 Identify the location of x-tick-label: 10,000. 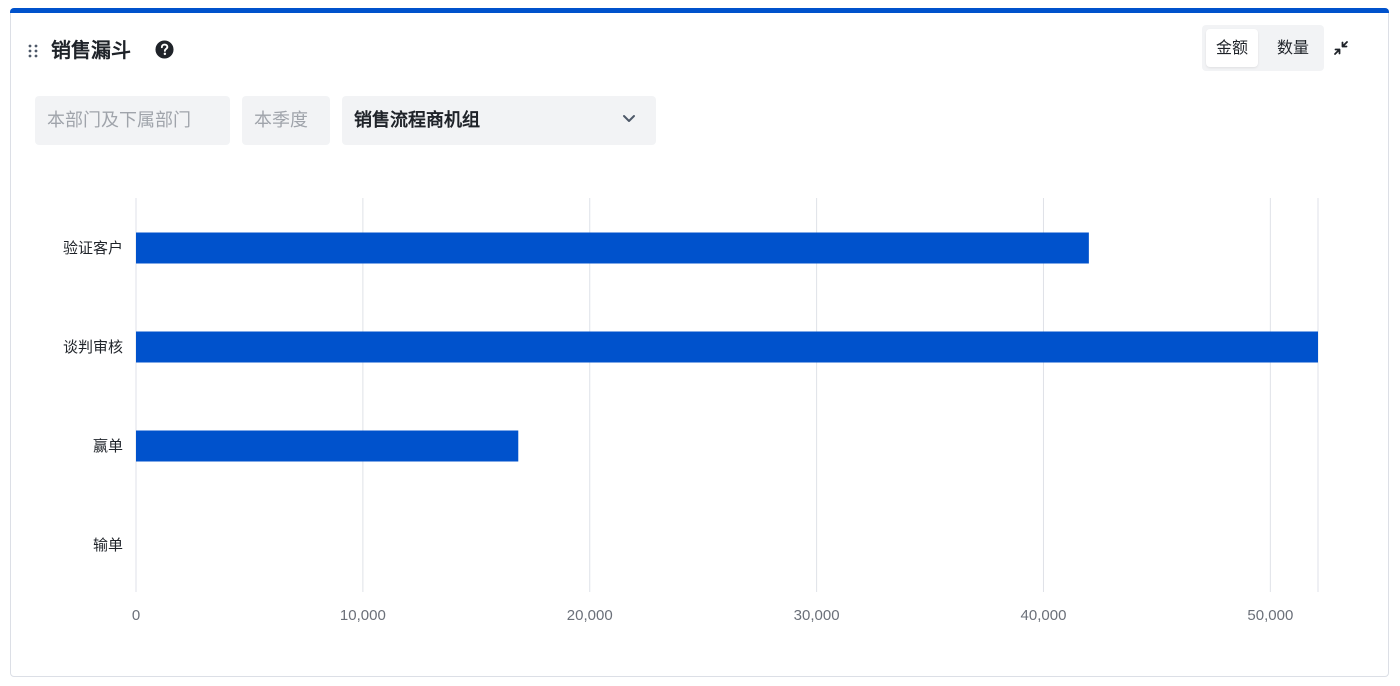
(363, 615).